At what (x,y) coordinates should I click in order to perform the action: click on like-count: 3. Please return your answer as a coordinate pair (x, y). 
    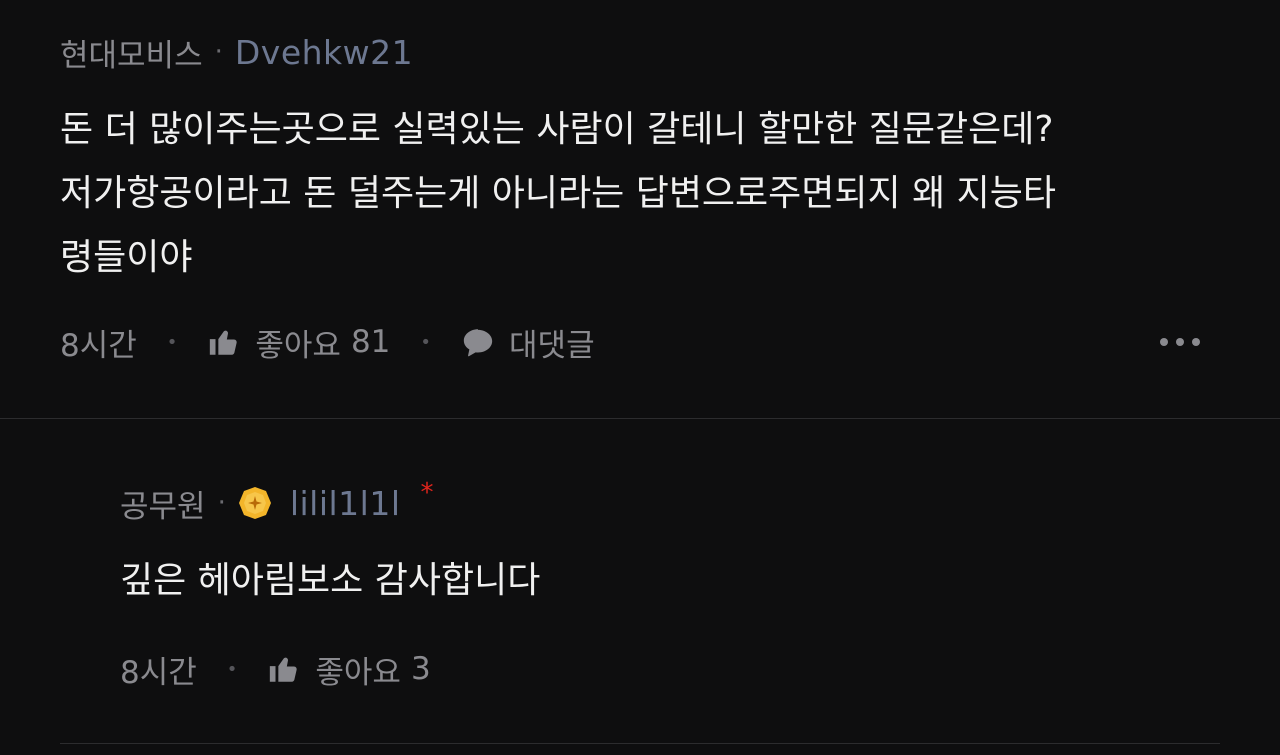
    Looking at the image, I should click on (420, 669).